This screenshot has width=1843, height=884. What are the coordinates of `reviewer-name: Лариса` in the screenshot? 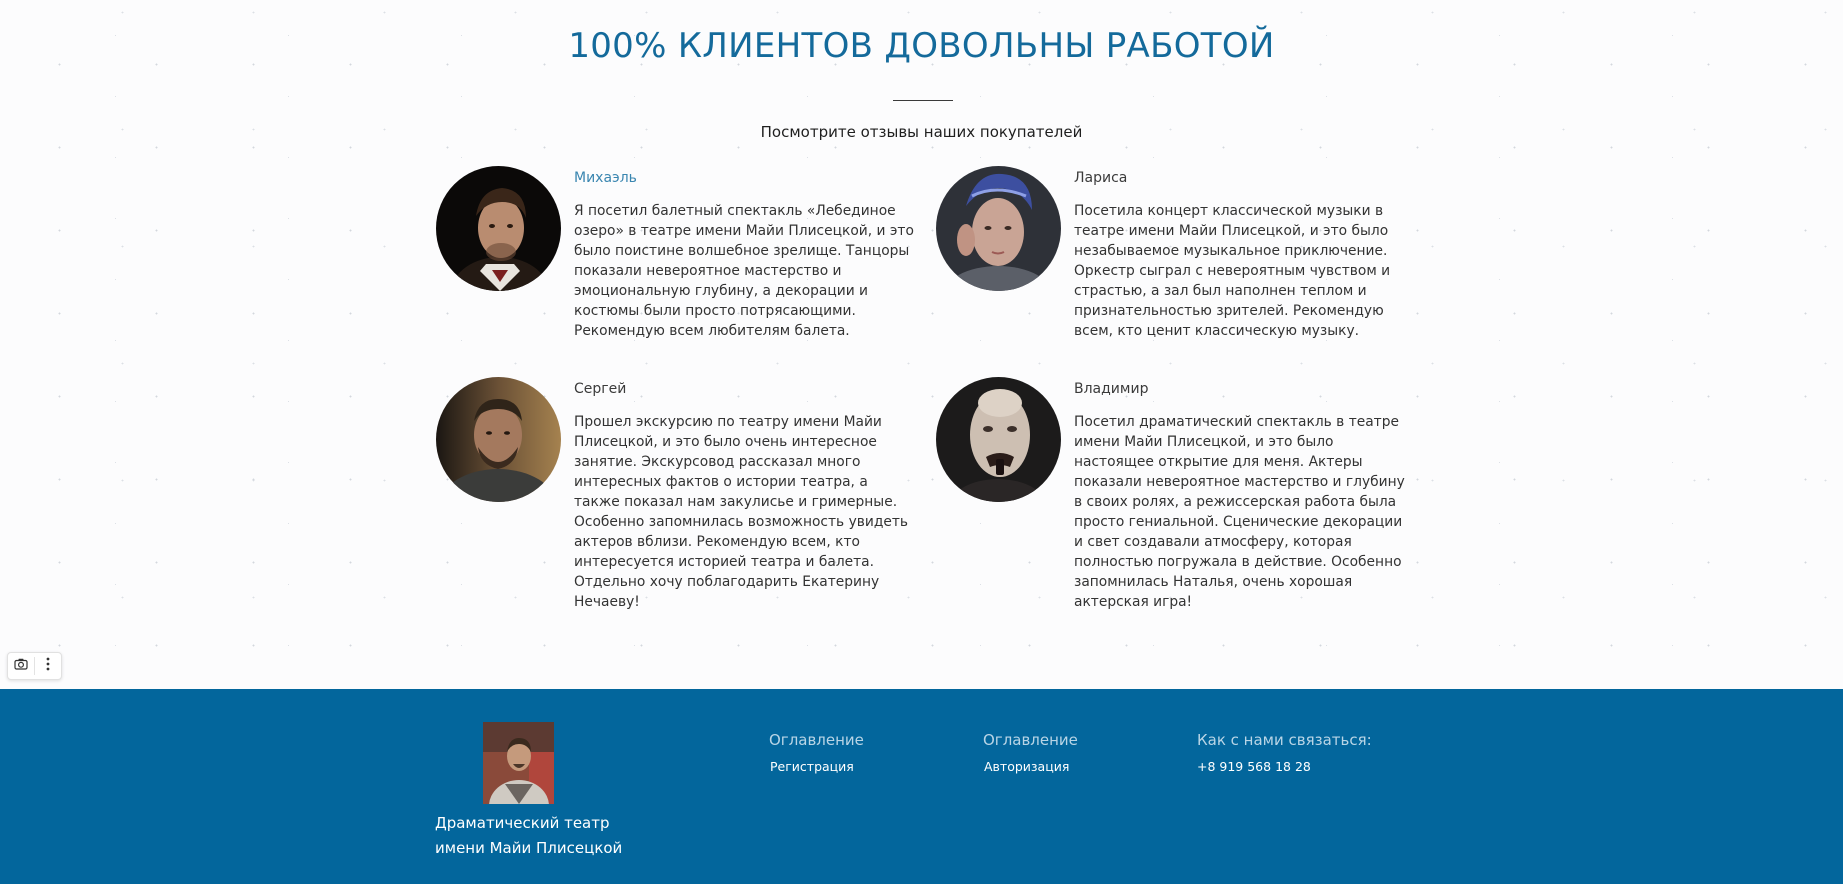 It's located at (1101, 178).